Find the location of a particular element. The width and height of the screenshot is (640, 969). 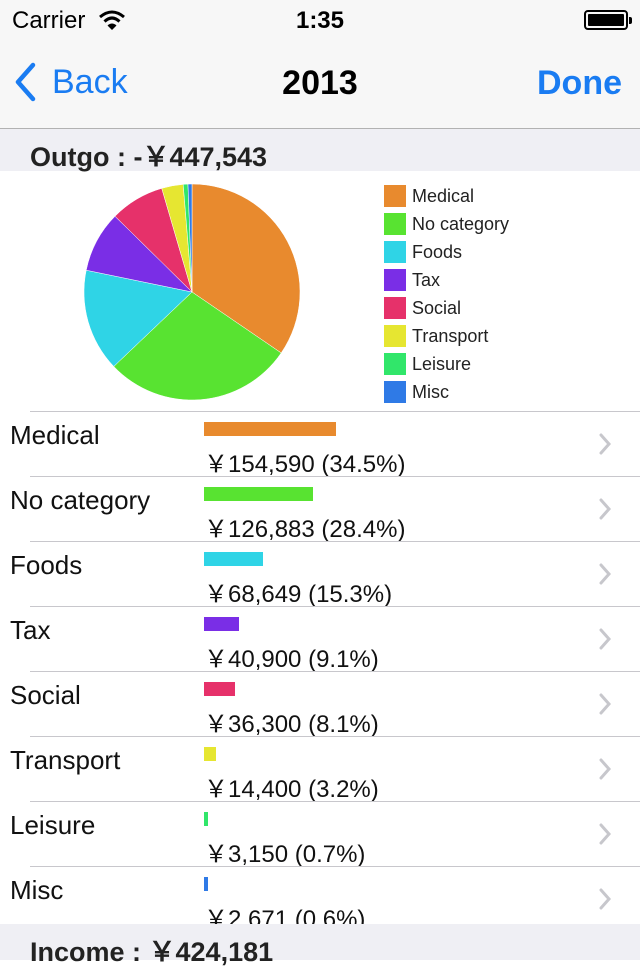

legend-item: Transport is located at coordinates (446, 336).